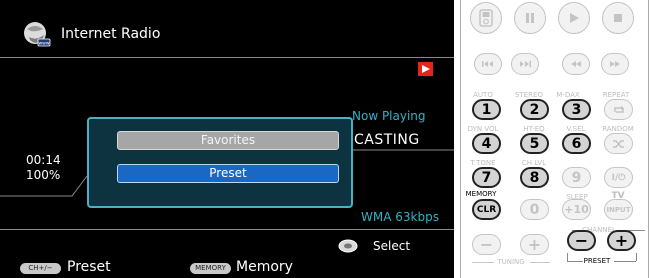 The width and height of the screenshot is (649, 278). I want to click on mode-label-chlvl: CH LVL, so click(534, 163).